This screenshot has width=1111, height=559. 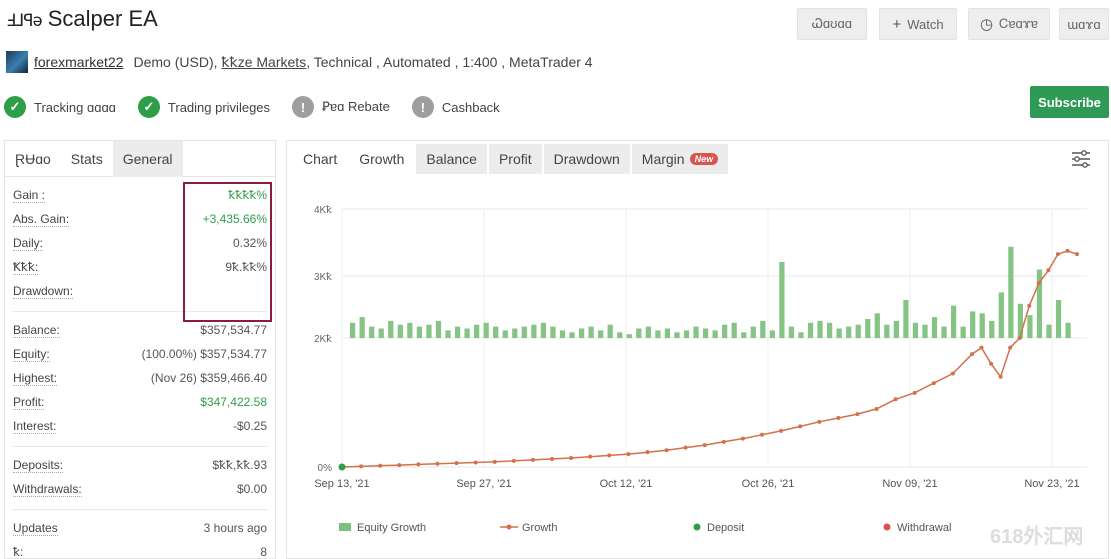 I want to click on badge-rebate: ! Ꝑɐɑ Rebate, so click(x=341, y=107).